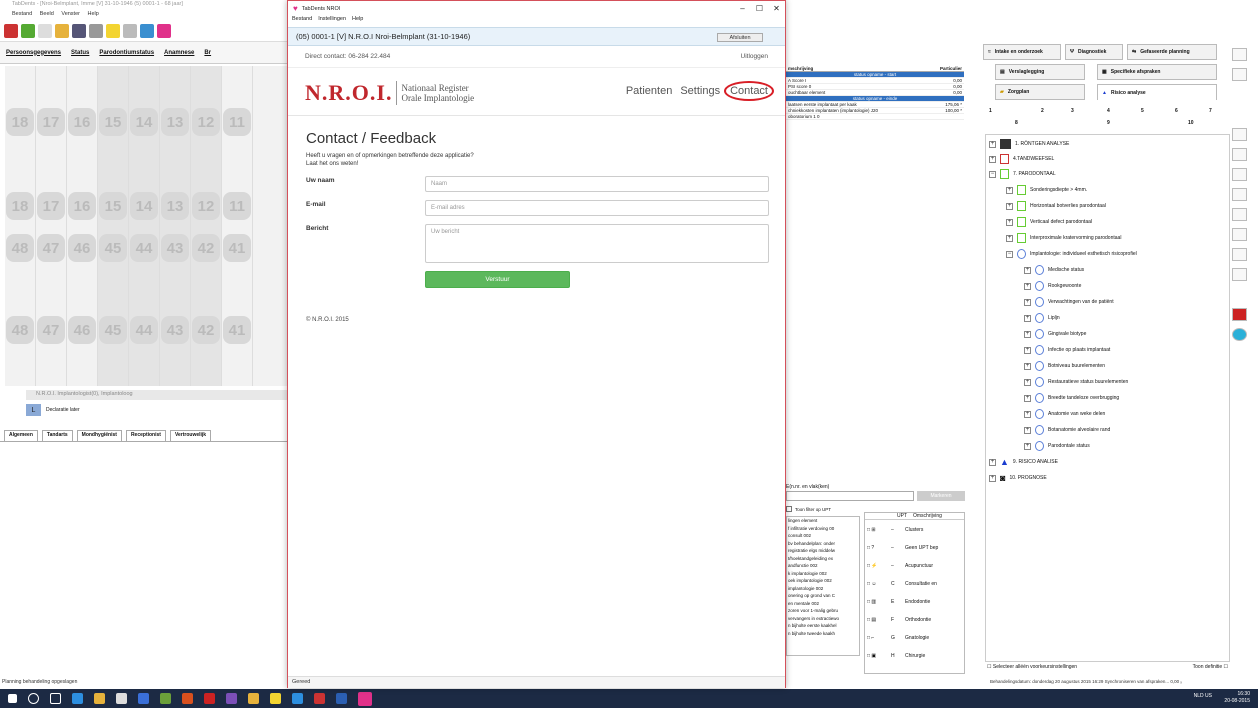  I want to click on heart-icon, so click(164, 30).